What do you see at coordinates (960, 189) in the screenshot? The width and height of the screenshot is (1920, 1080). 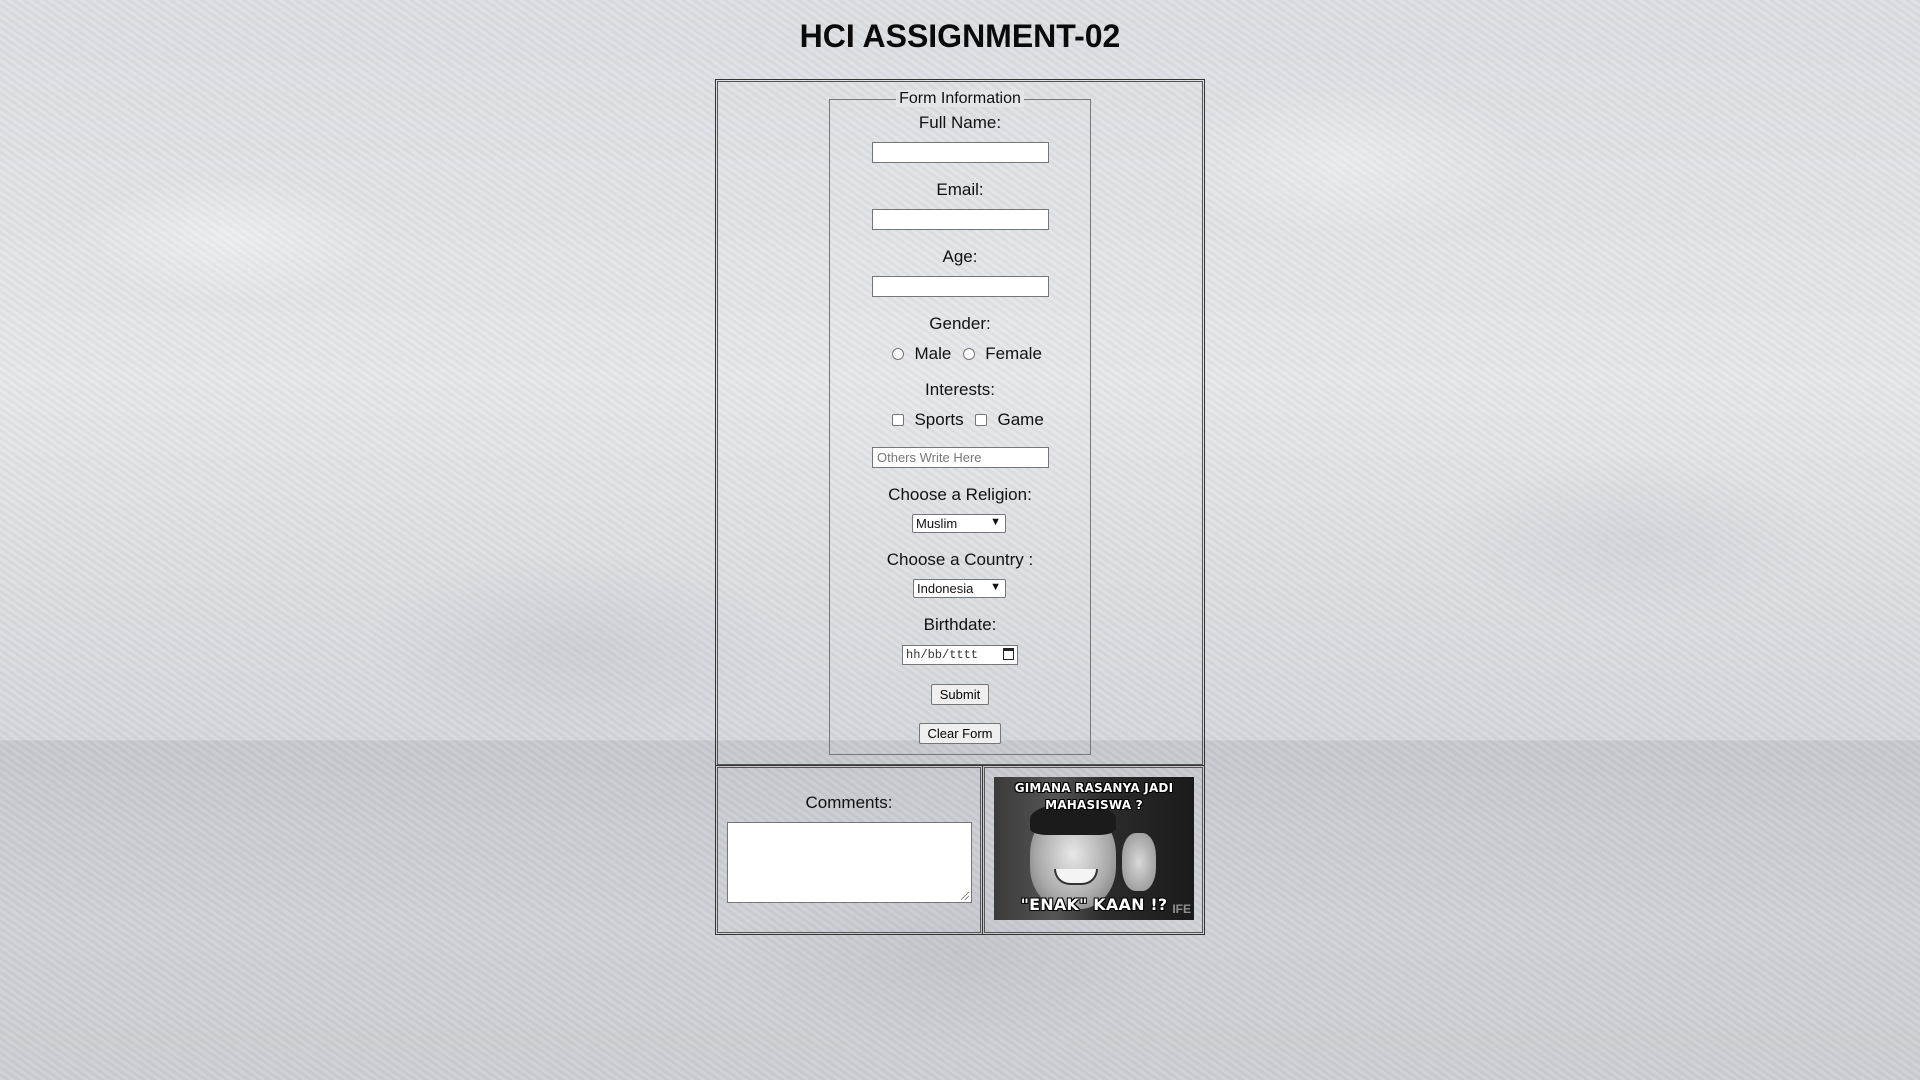 I see `email-label: Email:` at bounding box center [960, 189].